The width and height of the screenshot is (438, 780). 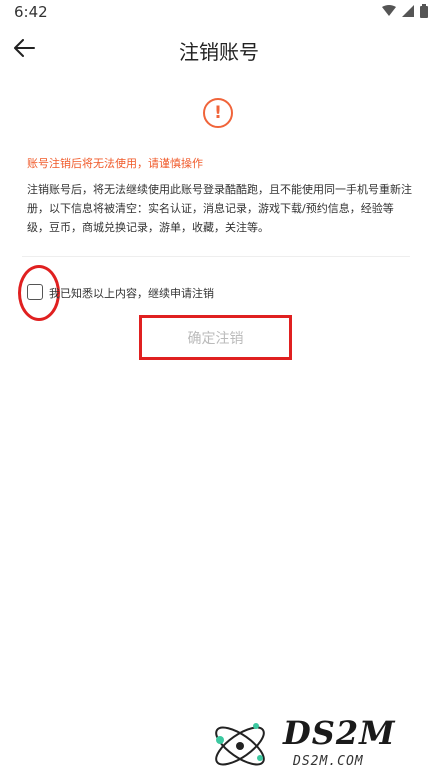 I want to click on status-time: 6:42, so click(x=31, y=12).